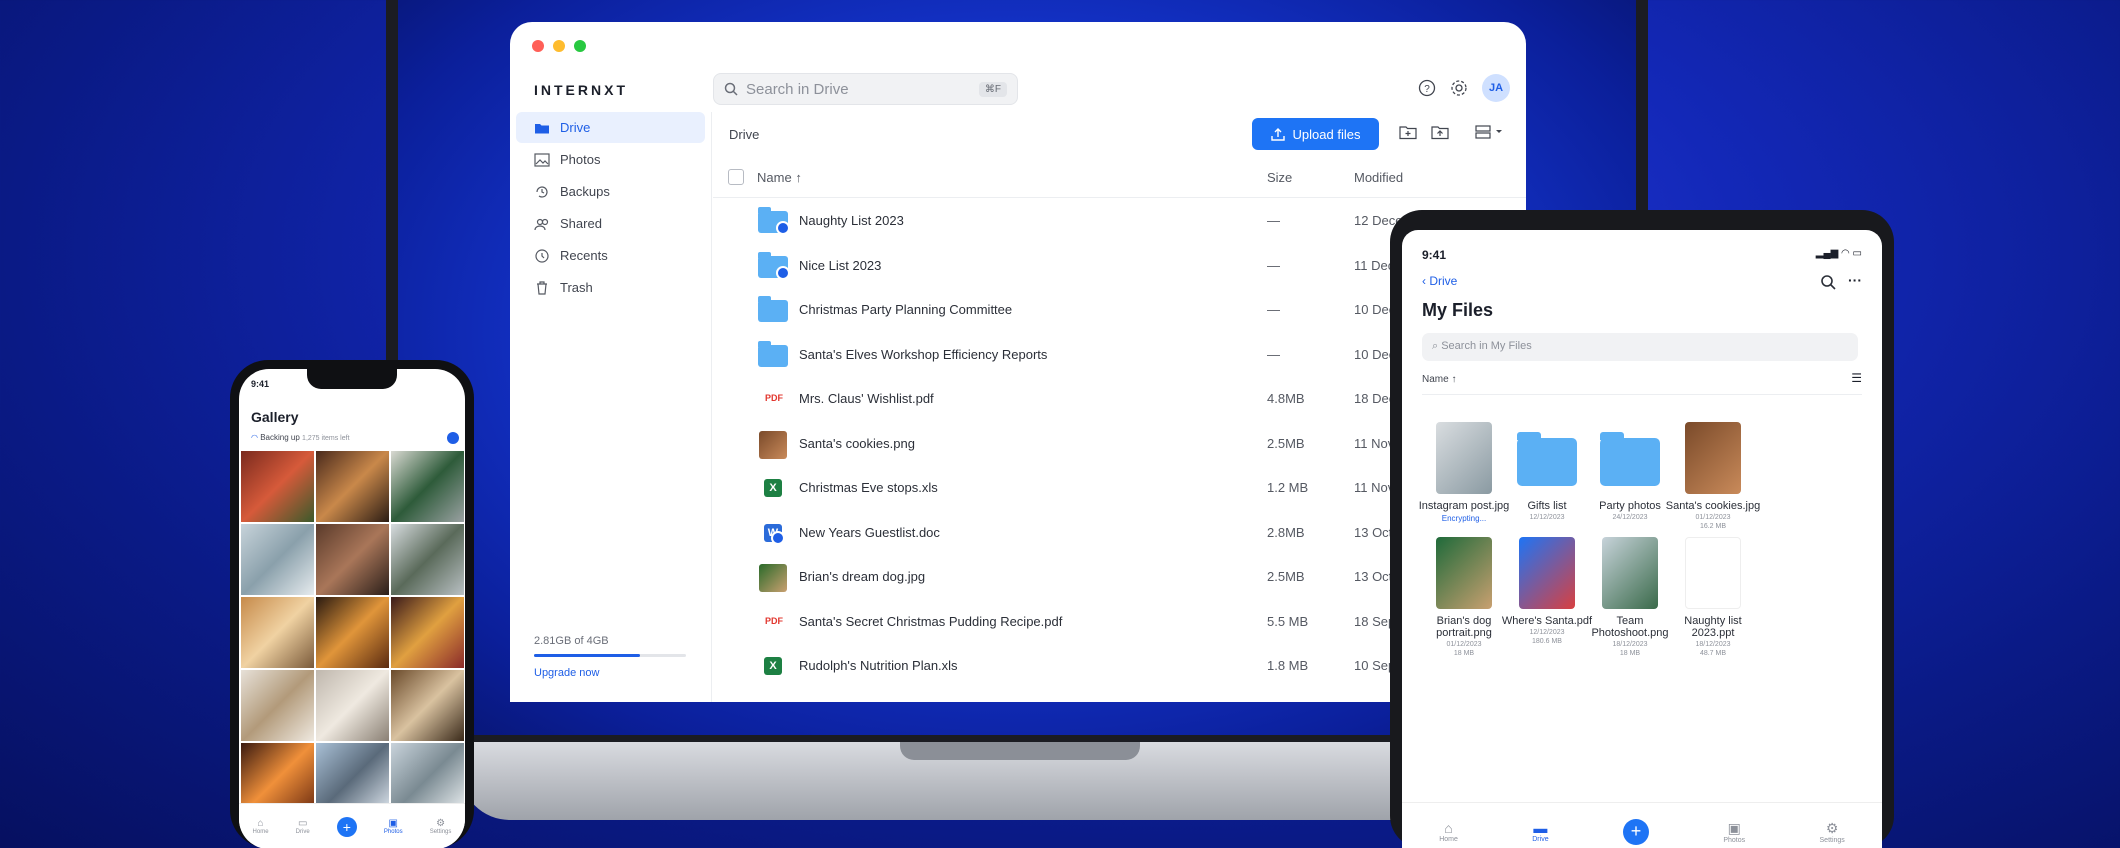 The height and width of the screenshot is (848, 2120). I want to click on phone-tab-drive: ▭ Drive, so click(303, 826).